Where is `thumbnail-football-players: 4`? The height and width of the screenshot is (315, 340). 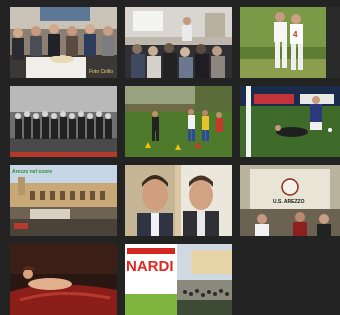 thumbnail-football-players: 4 is located at coordinates (290, 42).